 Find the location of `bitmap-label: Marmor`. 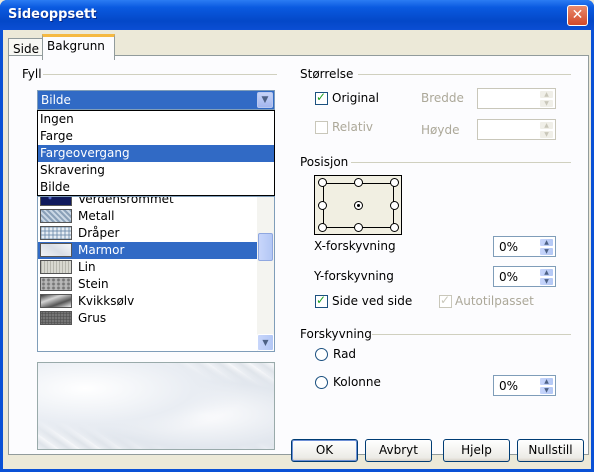

bitmap-label: Marmor is located at coordinates (101, 250).